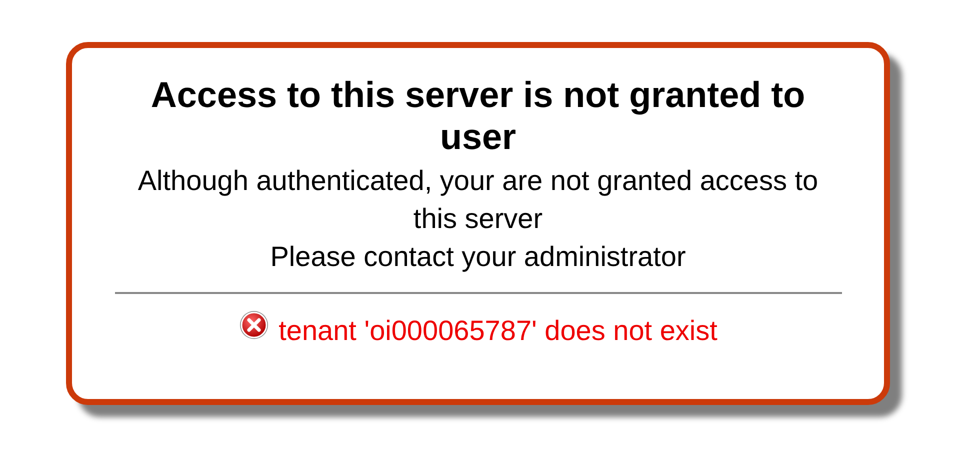  I want to click on message-text: Although authenticated, your are not granted access to this server, so click(478, 200).